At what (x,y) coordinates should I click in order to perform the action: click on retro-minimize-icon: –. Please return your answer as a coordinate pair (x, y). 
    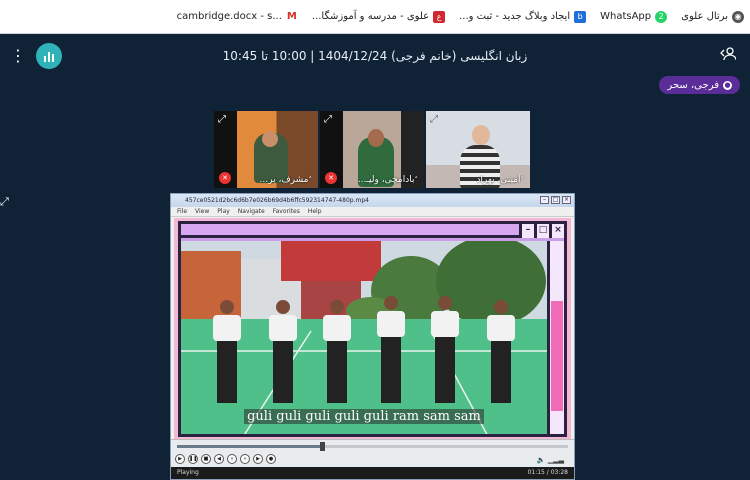
    Looking at the image, I should click on (526, 231).